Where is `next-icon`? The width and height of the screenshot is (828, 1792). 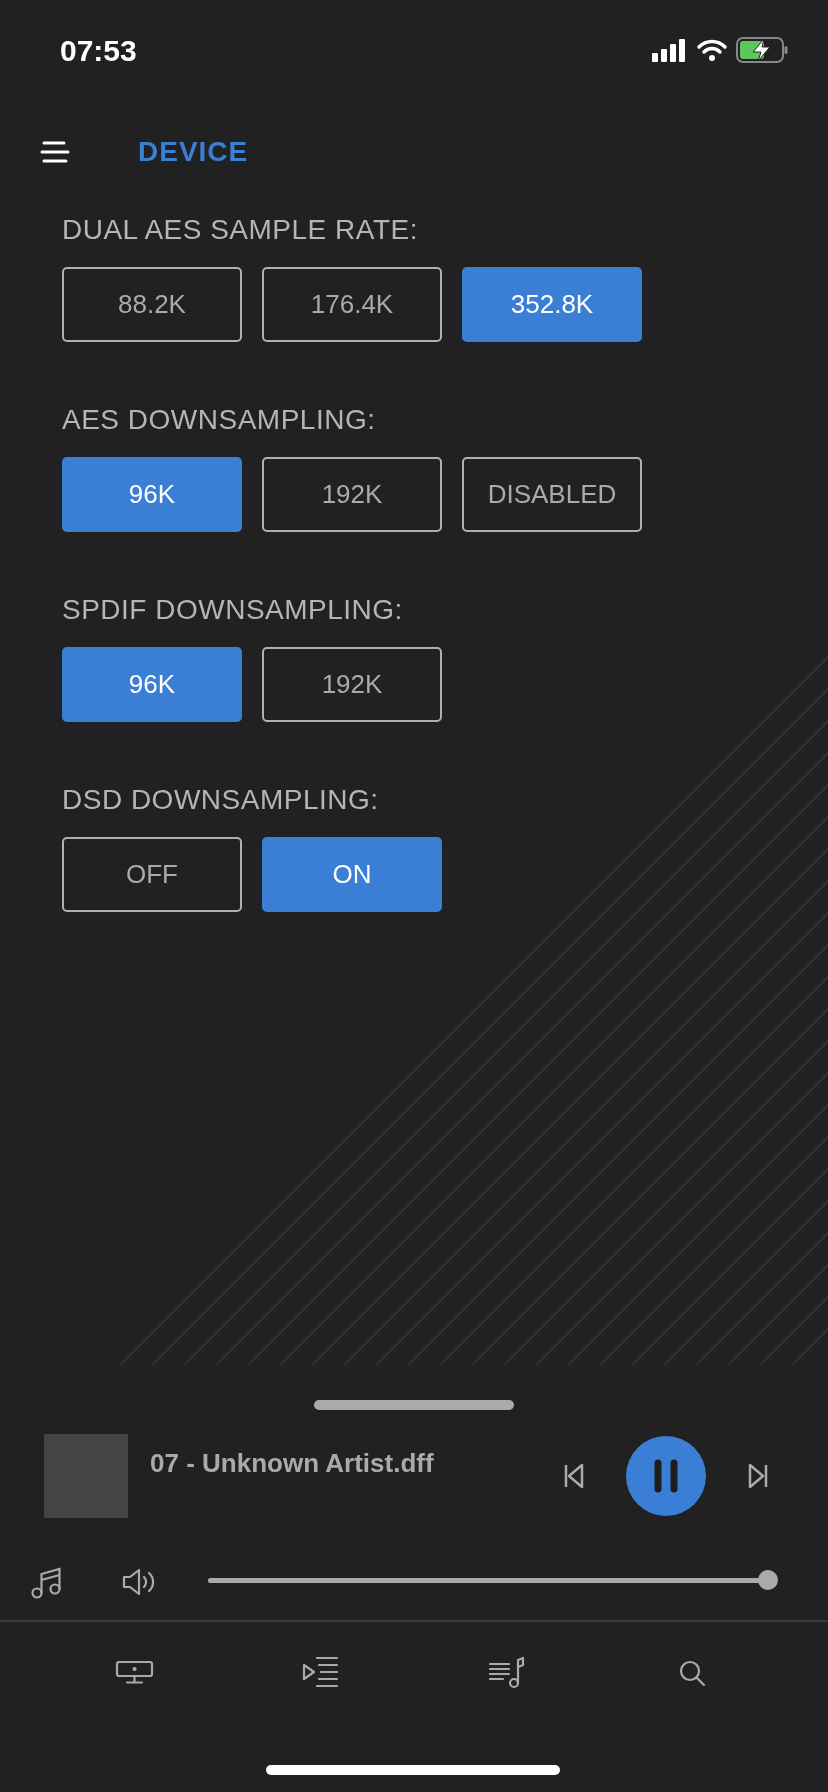 next-icon is located at coordinates (758, 1476).